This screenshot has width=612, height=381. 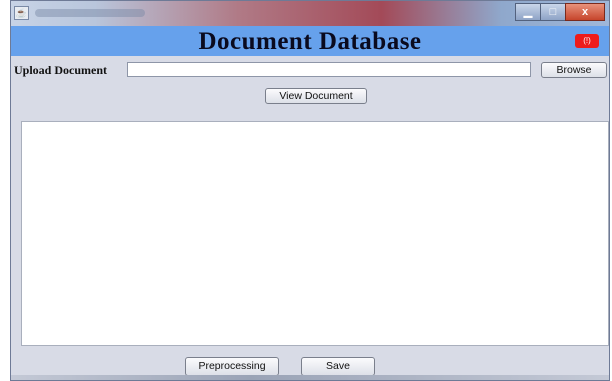 I want to click on minimize-button: ▁, so click(x=528, y=12).